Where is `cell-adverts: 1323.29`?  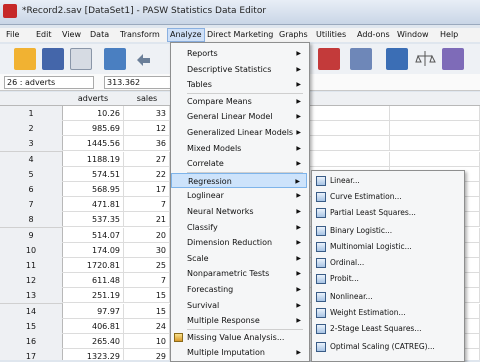
cell-adverts: 1323.29 is located at coordinates (93, 354).